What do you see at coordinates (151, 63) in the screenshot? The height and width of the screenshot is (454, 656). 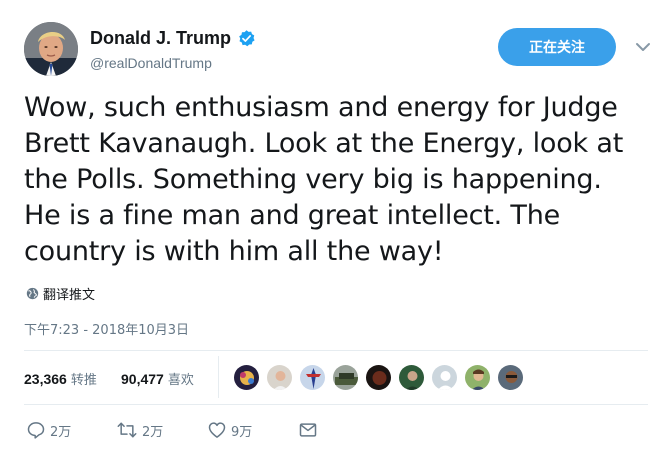 I see `author-handle: @realDonaldTrump` at bounding box center [151, 63].